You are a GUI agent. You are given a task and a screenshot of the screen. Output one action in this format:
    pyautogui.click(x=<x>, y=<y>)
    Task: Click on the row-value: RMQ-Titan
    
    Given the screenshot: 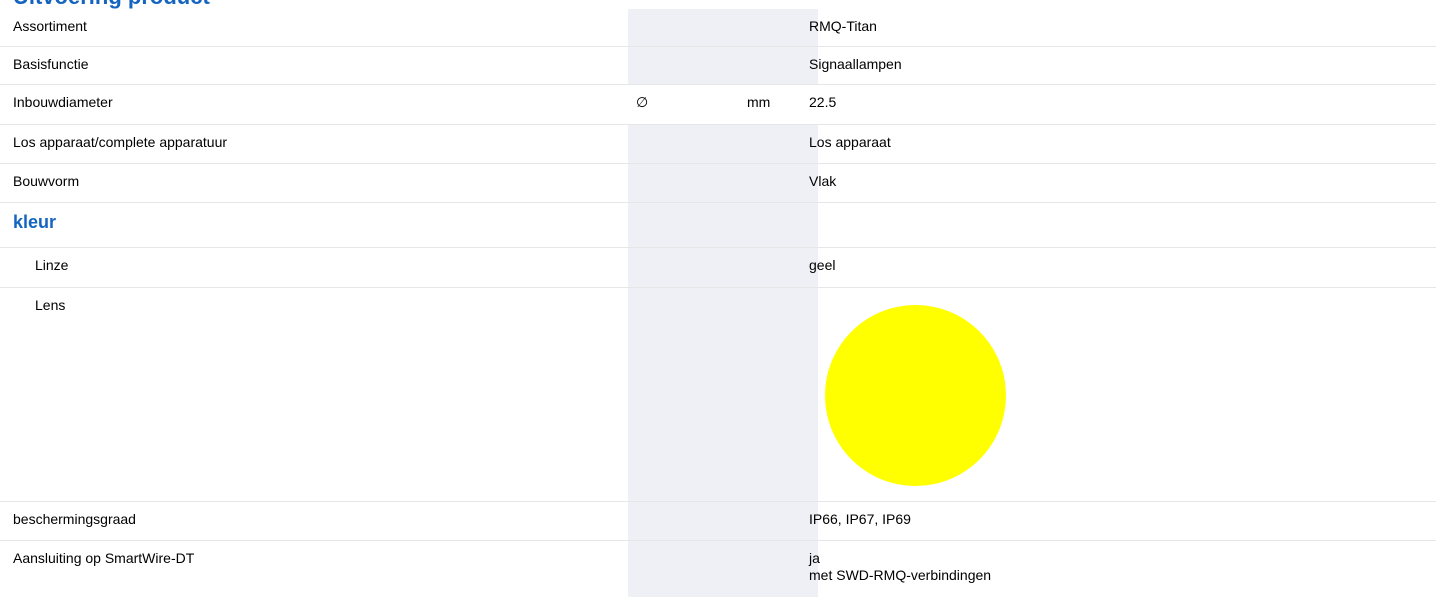 What is the action you would take?
    pyautogui.click(x=843, y=26)
    